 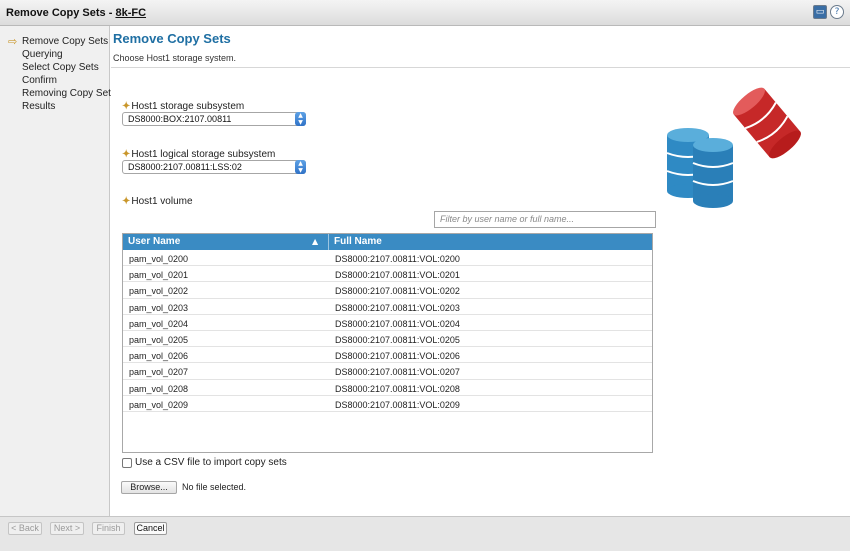 What do you see at coordinates (159, 259) in the screenshot?
I see `cell-user-name: pam_vol_0200` at bounding box center [159, 259].